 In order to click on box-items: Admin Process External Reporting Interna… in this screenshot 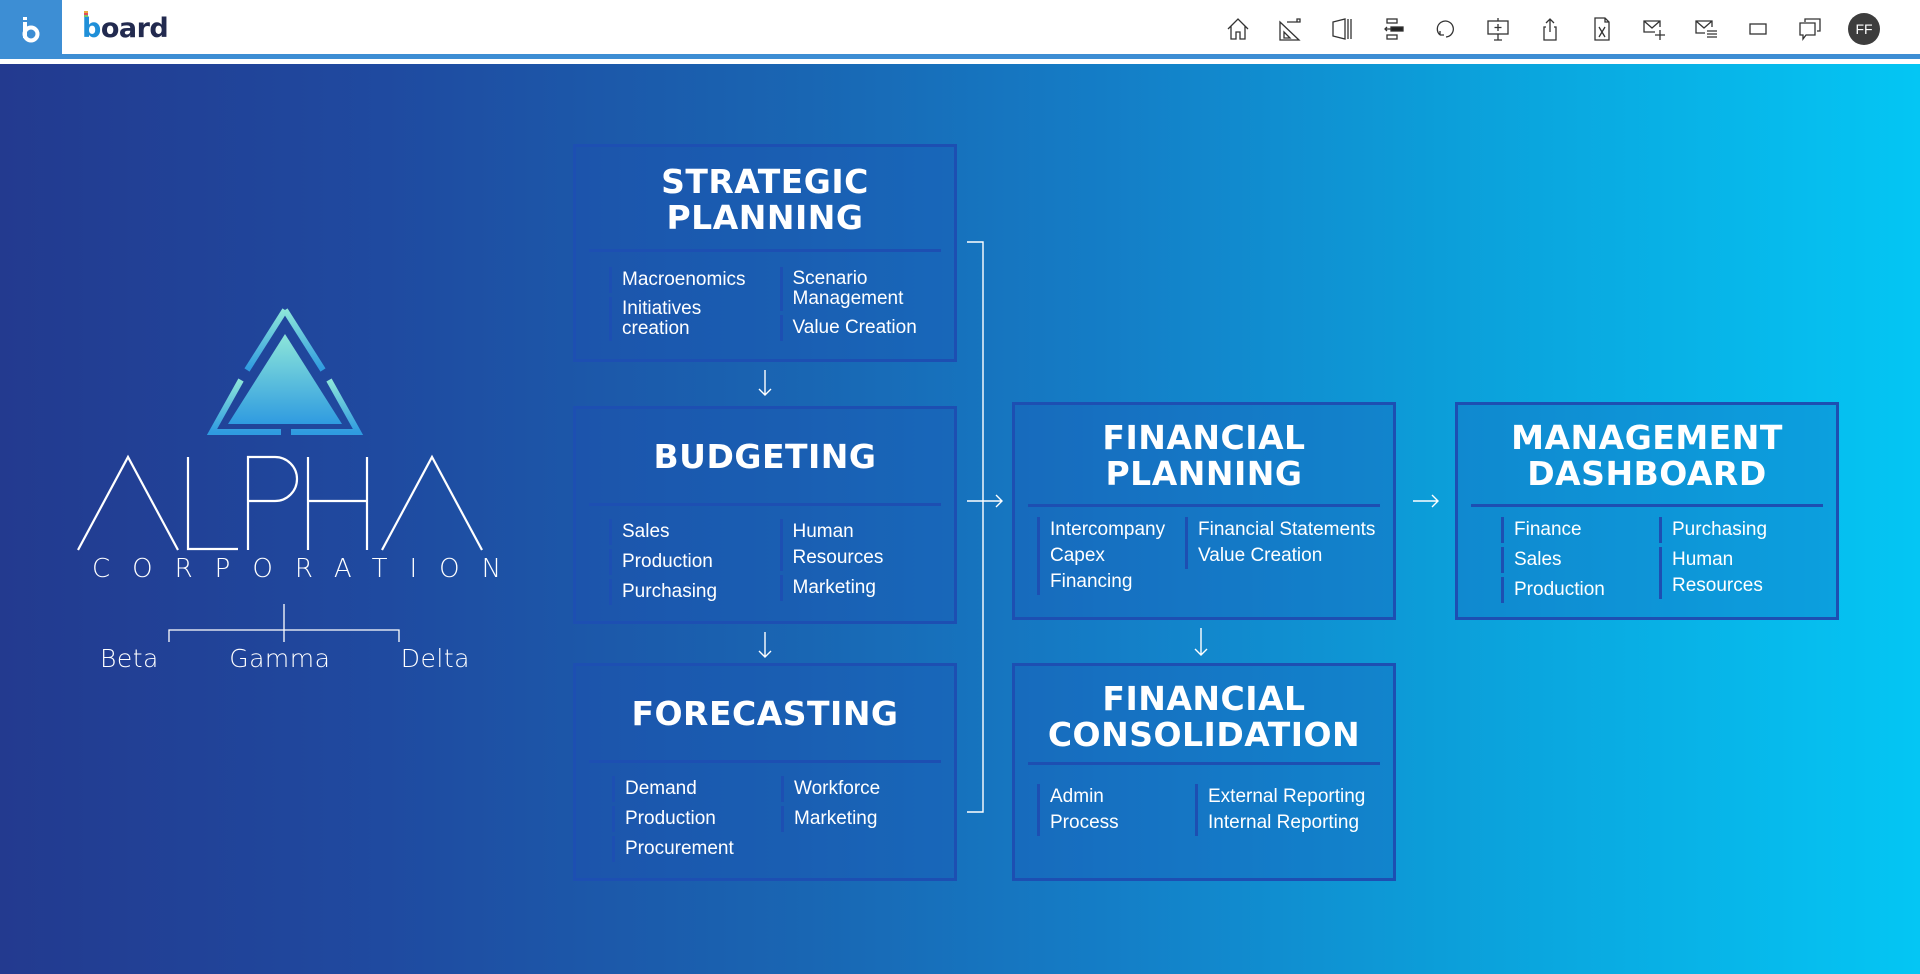, I will do `click(1209, 810)`.